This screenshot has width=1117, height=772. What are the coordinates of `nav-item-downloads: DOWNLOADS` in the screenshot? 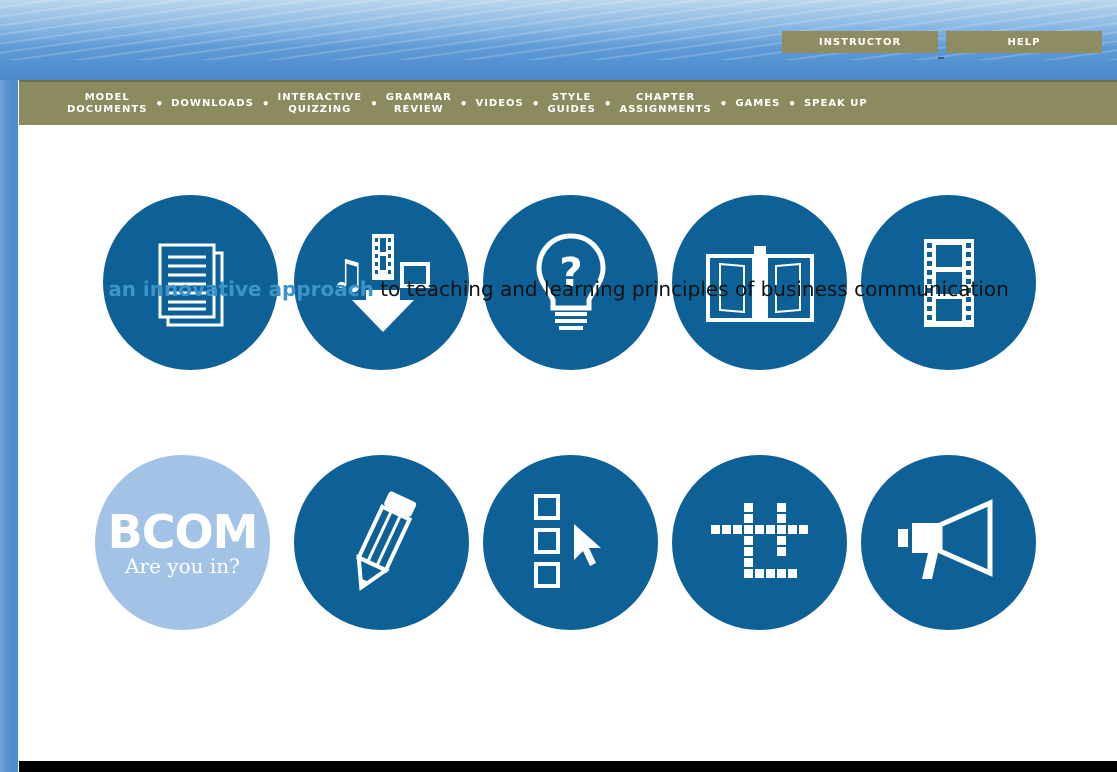 It's located at (212, 104).